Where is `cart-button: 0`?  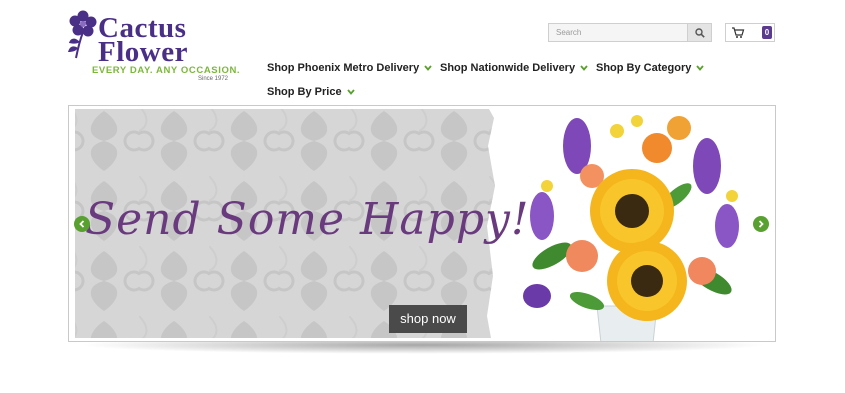 cart-button: 0 is located at coordinates (750, 32).